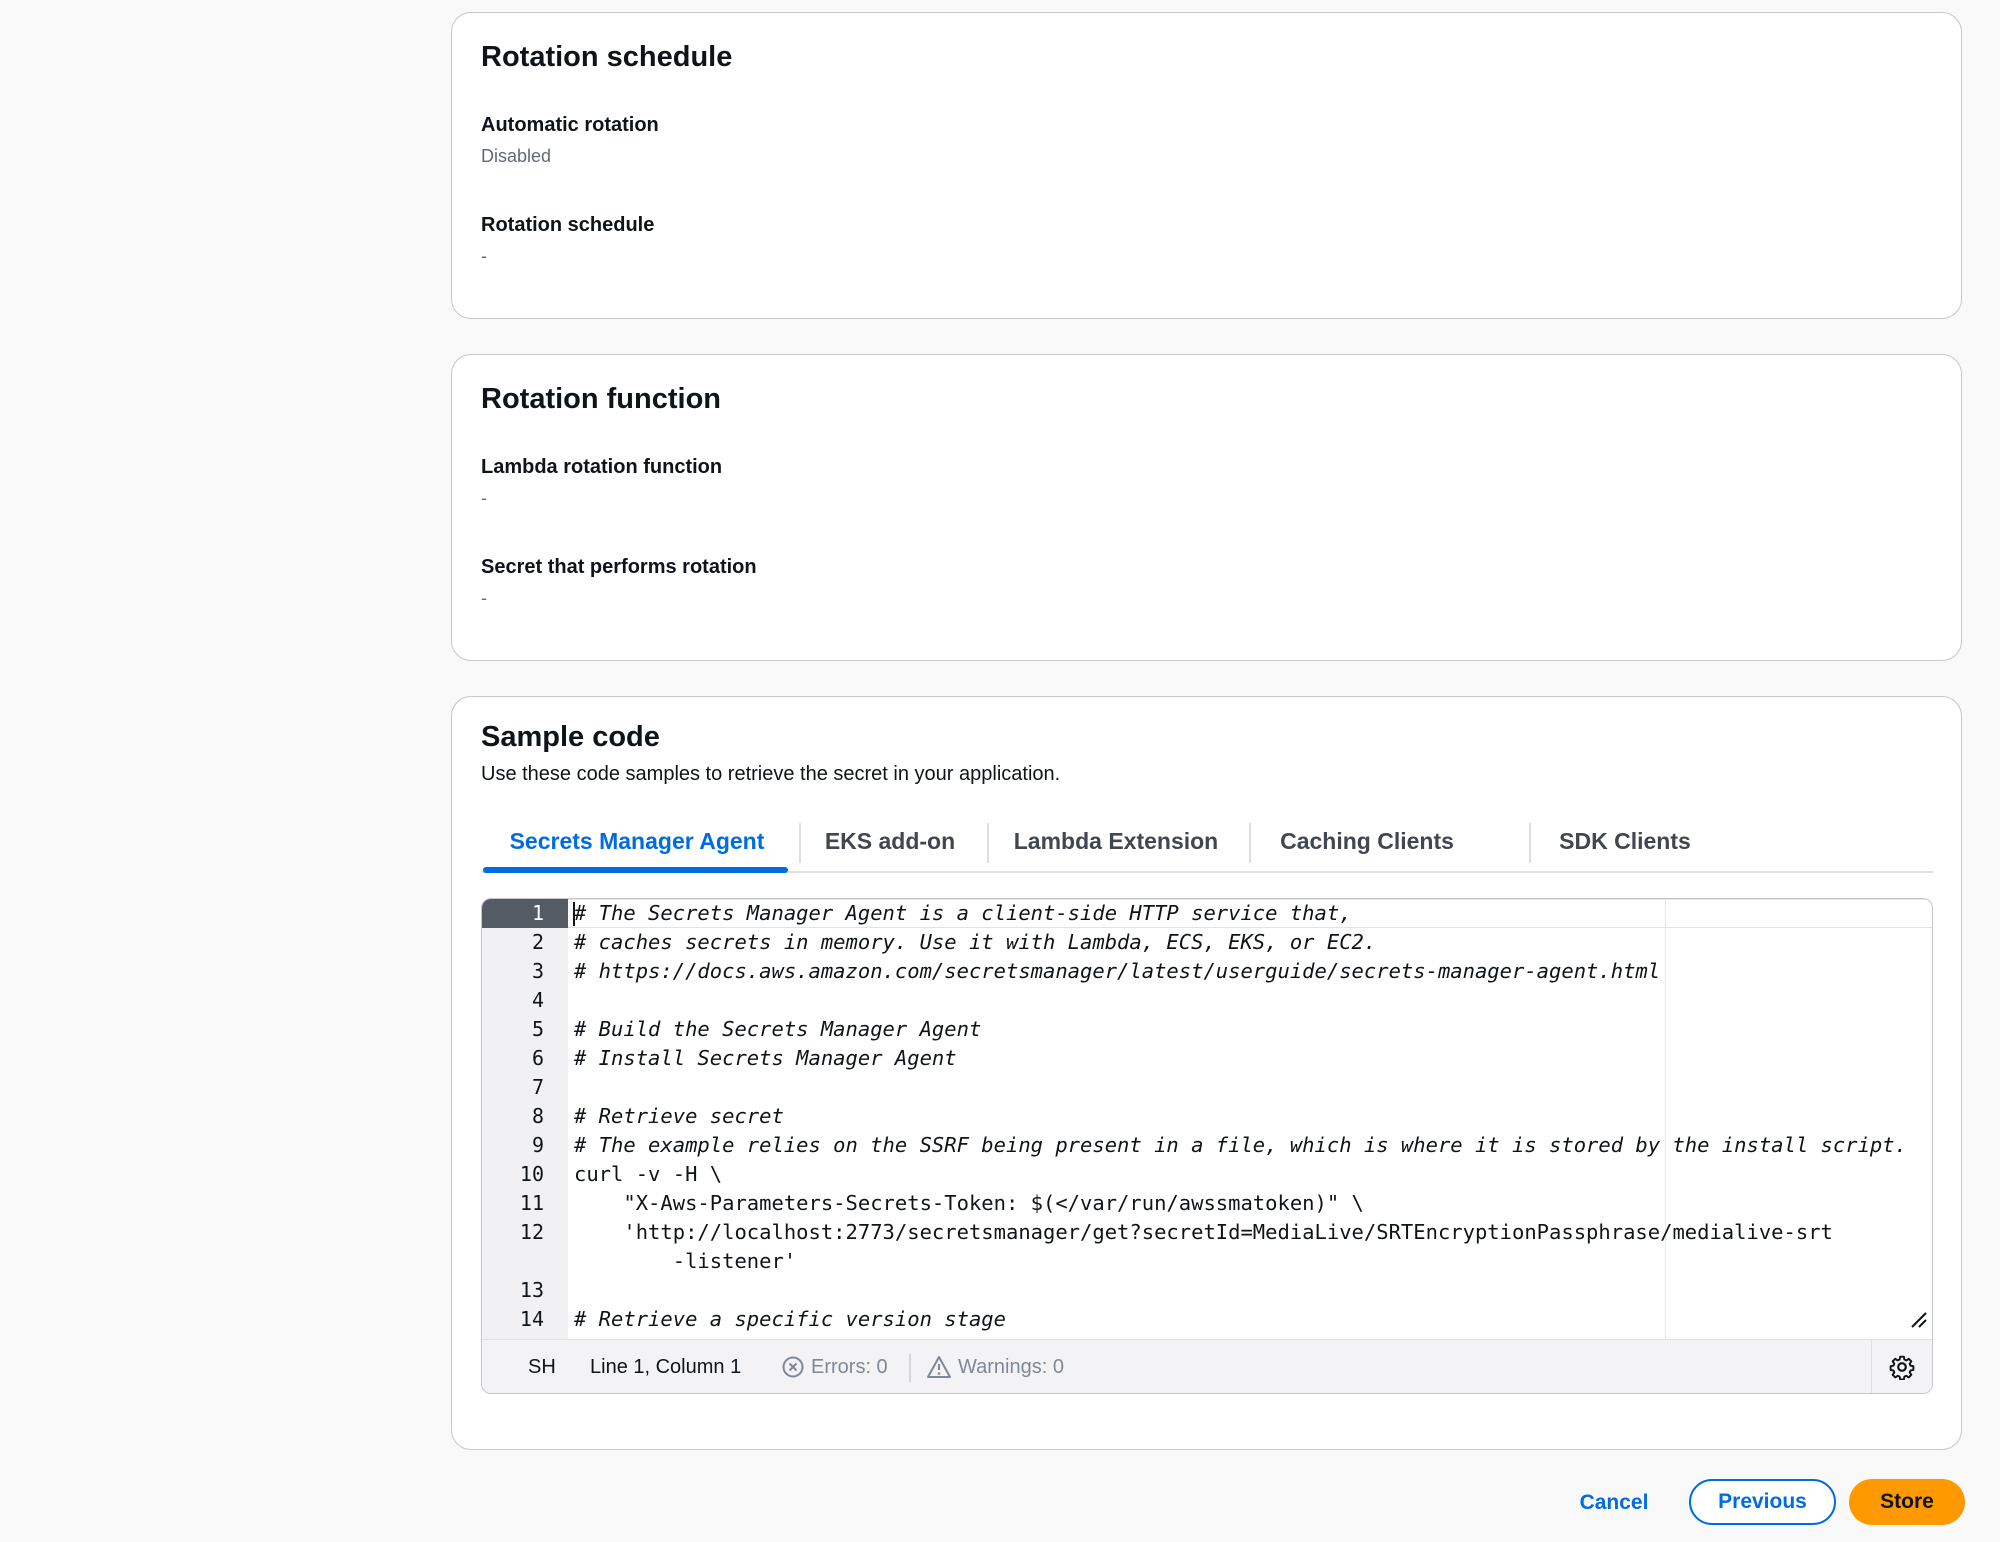  Describe the element at coordinates (531, 1232) in the screenshot. I see `line-number: 12` at that location.